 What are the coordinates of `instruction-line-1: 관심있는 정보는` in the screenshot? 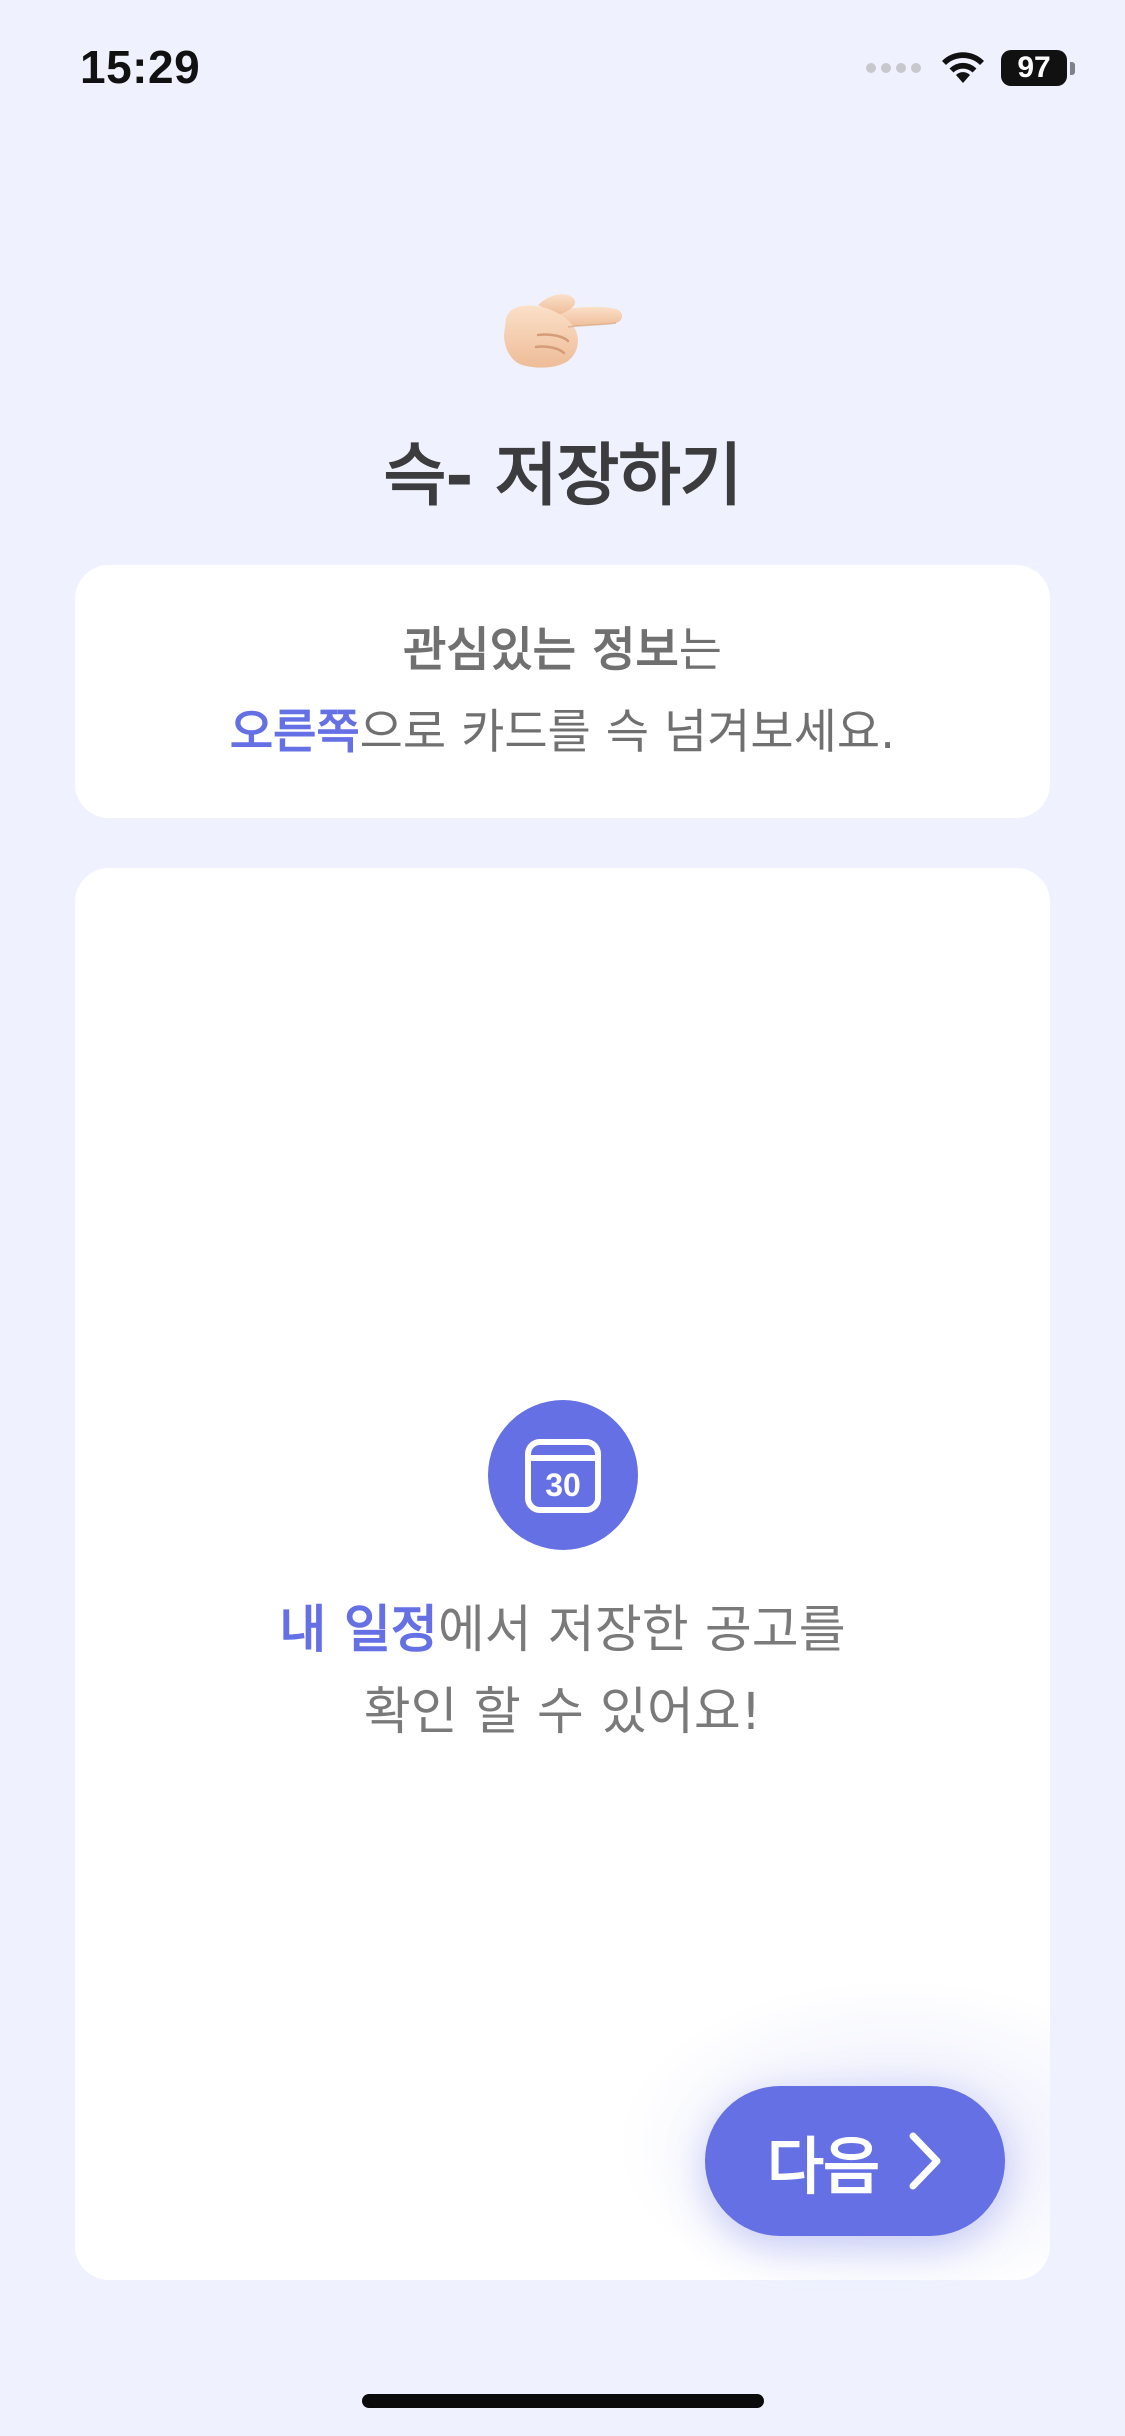 It's located at (562, 651).